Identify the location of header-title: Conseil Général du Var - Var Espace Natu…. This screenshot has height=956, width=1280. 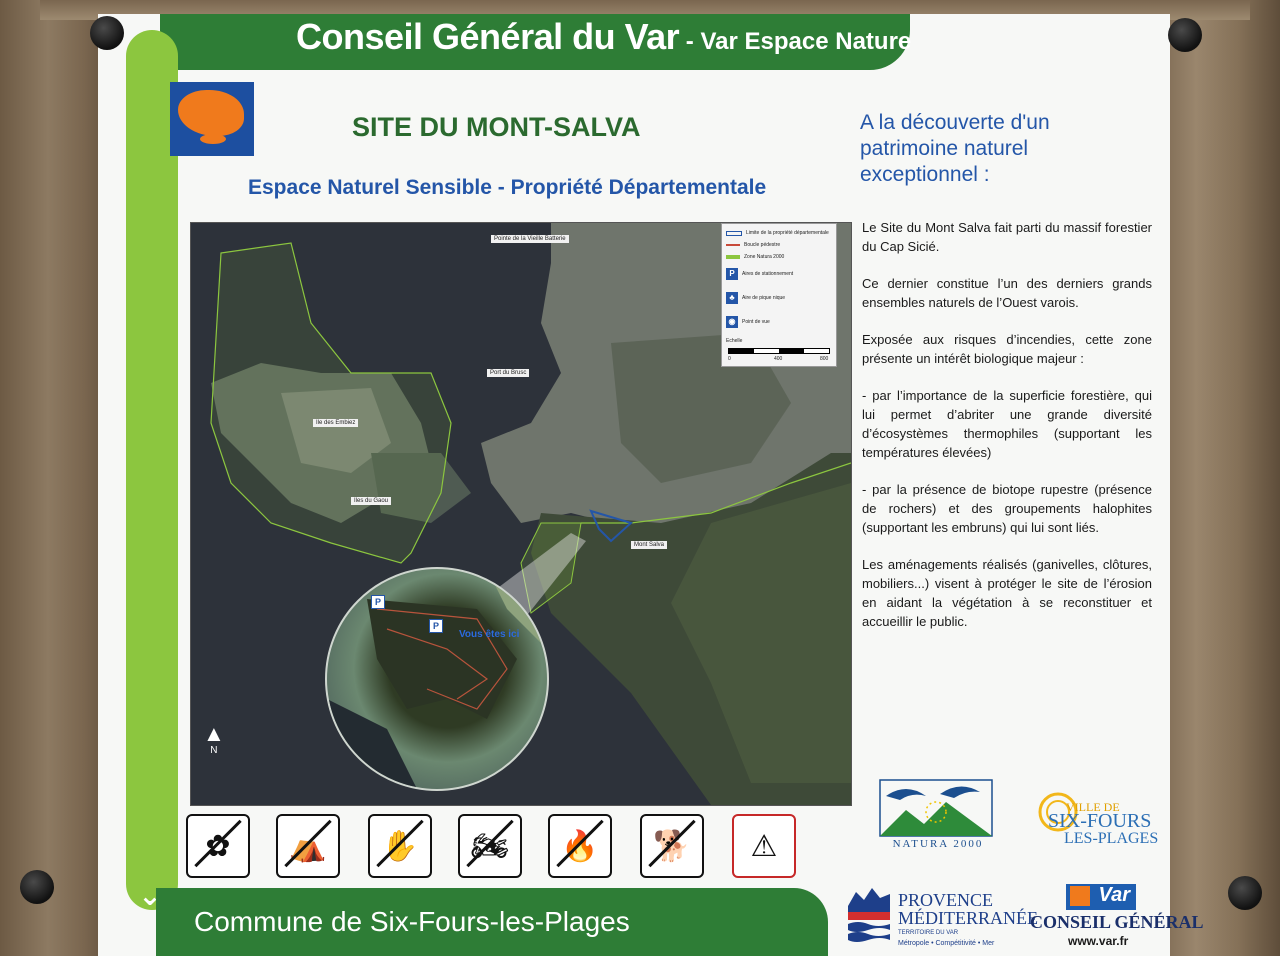
(616, 41).